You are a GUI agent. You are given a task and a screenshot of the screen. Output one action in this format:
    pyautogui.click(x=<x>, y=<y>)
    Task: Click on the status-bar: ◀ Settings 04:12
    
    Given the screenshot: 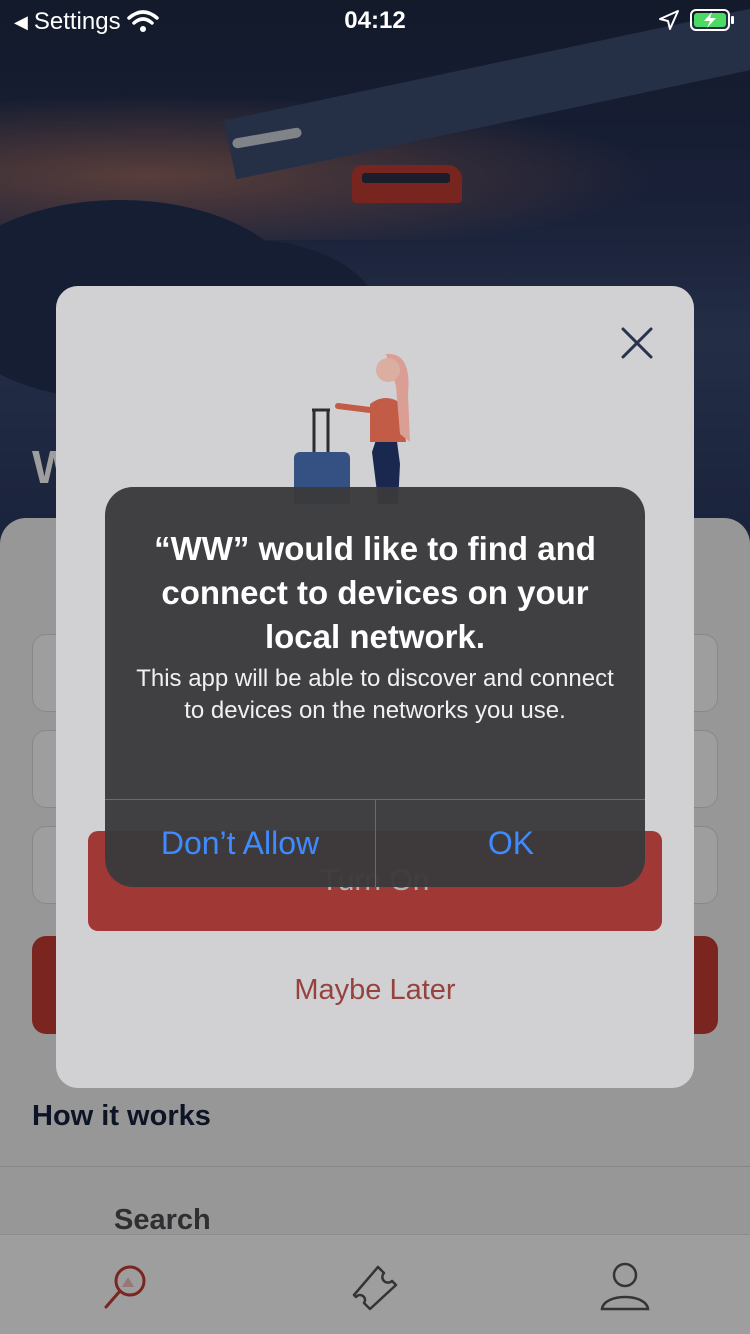 What is the action you would take?
    pyautogui.click(x=375, y=20)
    